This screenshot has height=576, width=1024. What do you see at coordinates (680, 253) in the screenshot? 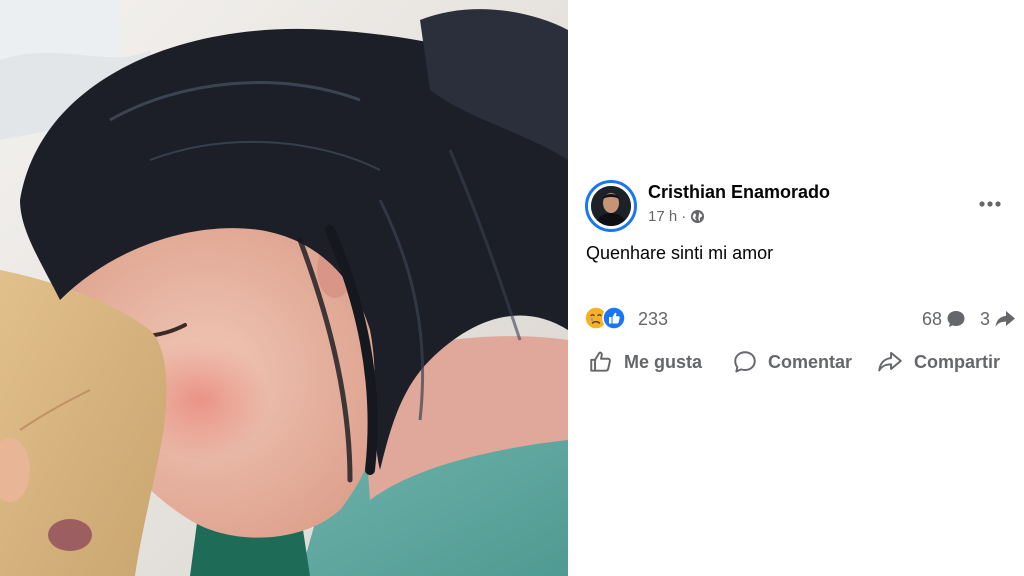
I see `post-caption: Quenhare sinti mi amor` at bounding box center [680, 253].